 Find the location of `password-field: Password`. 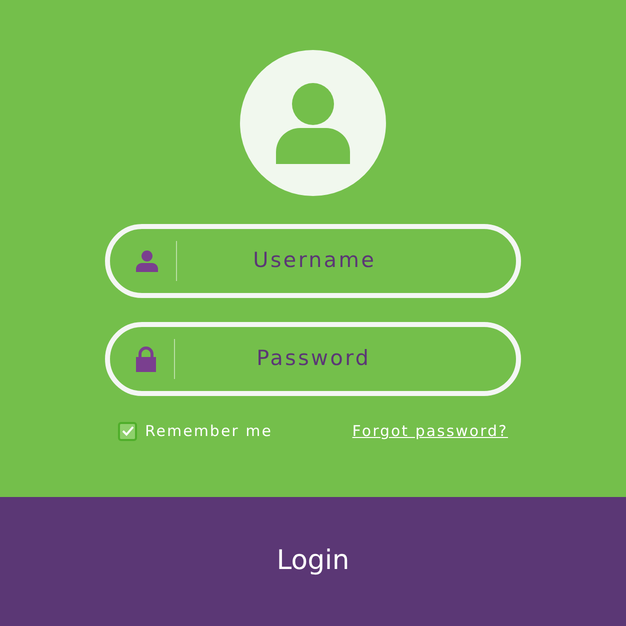

password-field: Password is located at coordinates (313, 359).